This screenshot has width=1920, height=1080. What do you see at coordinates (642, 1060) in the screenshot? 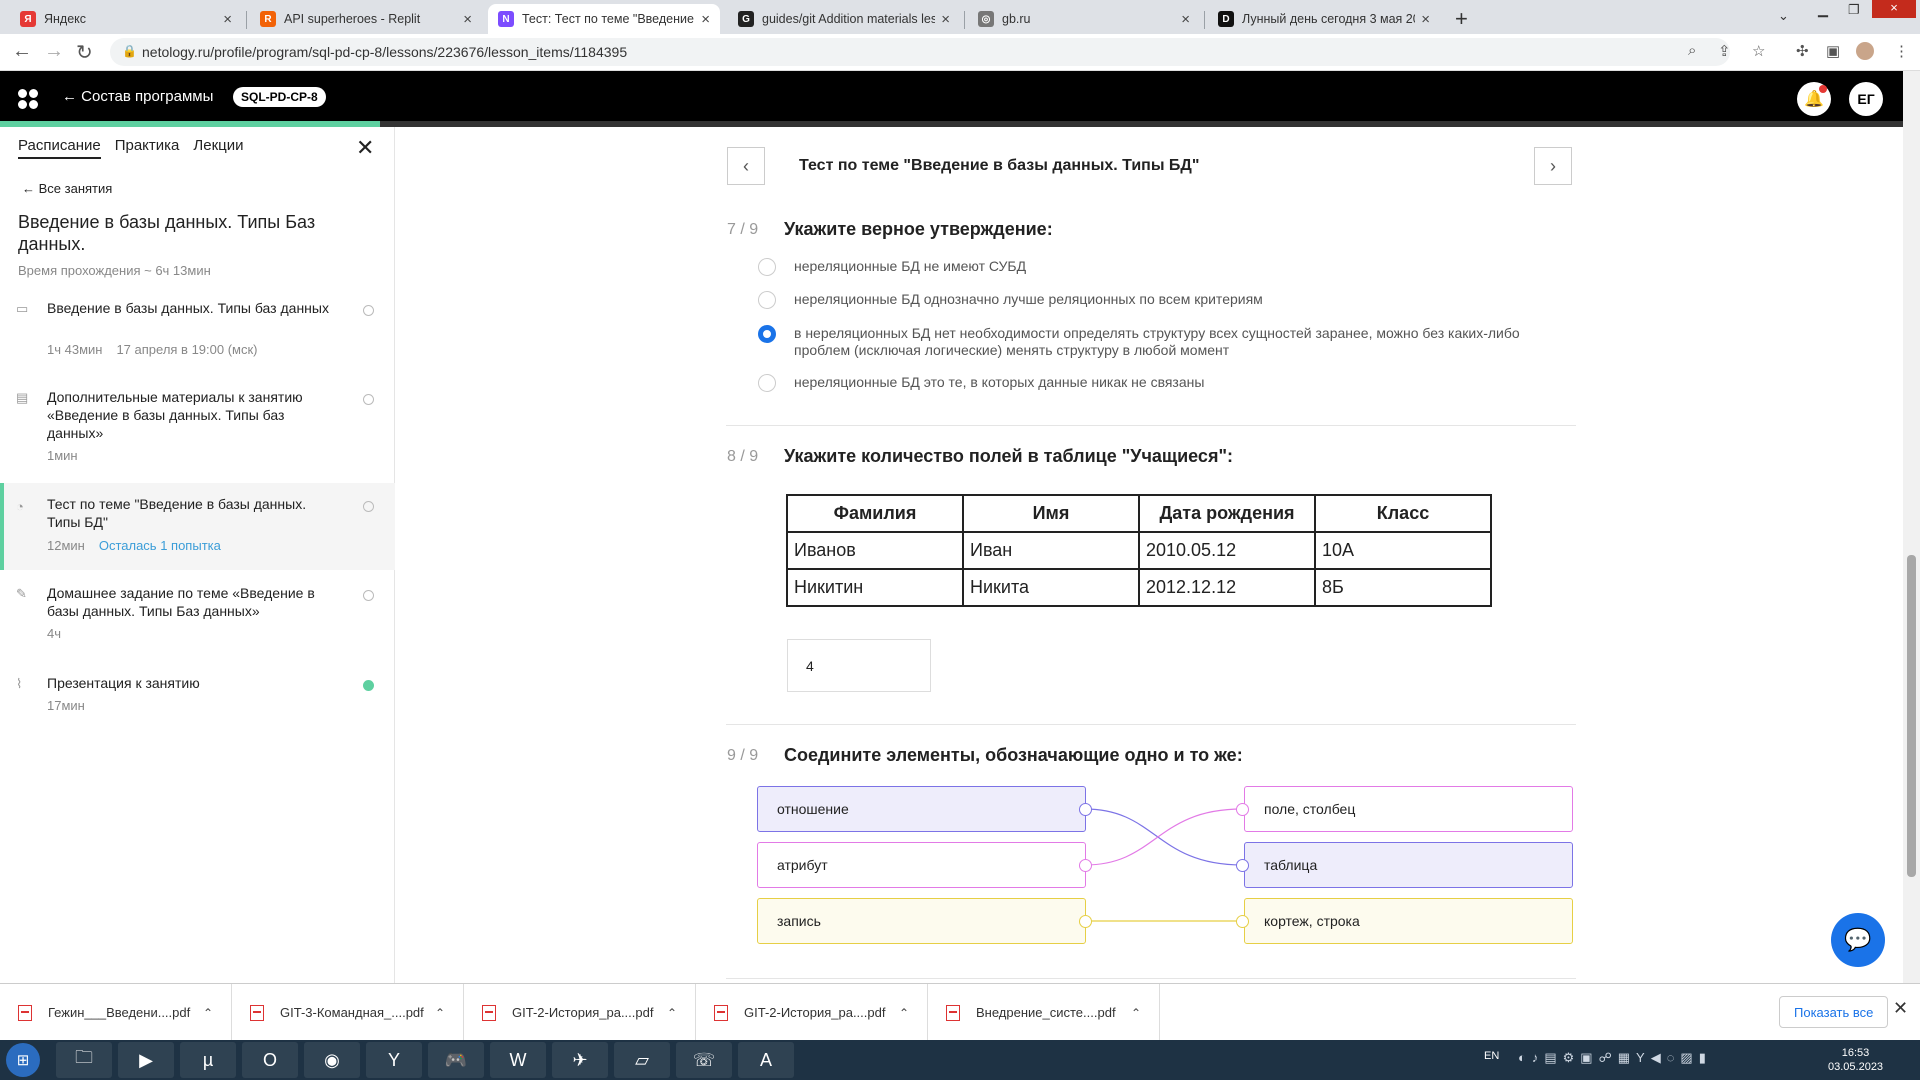
I see `notes-icon: ▱` at bounding box center [642, 1060].